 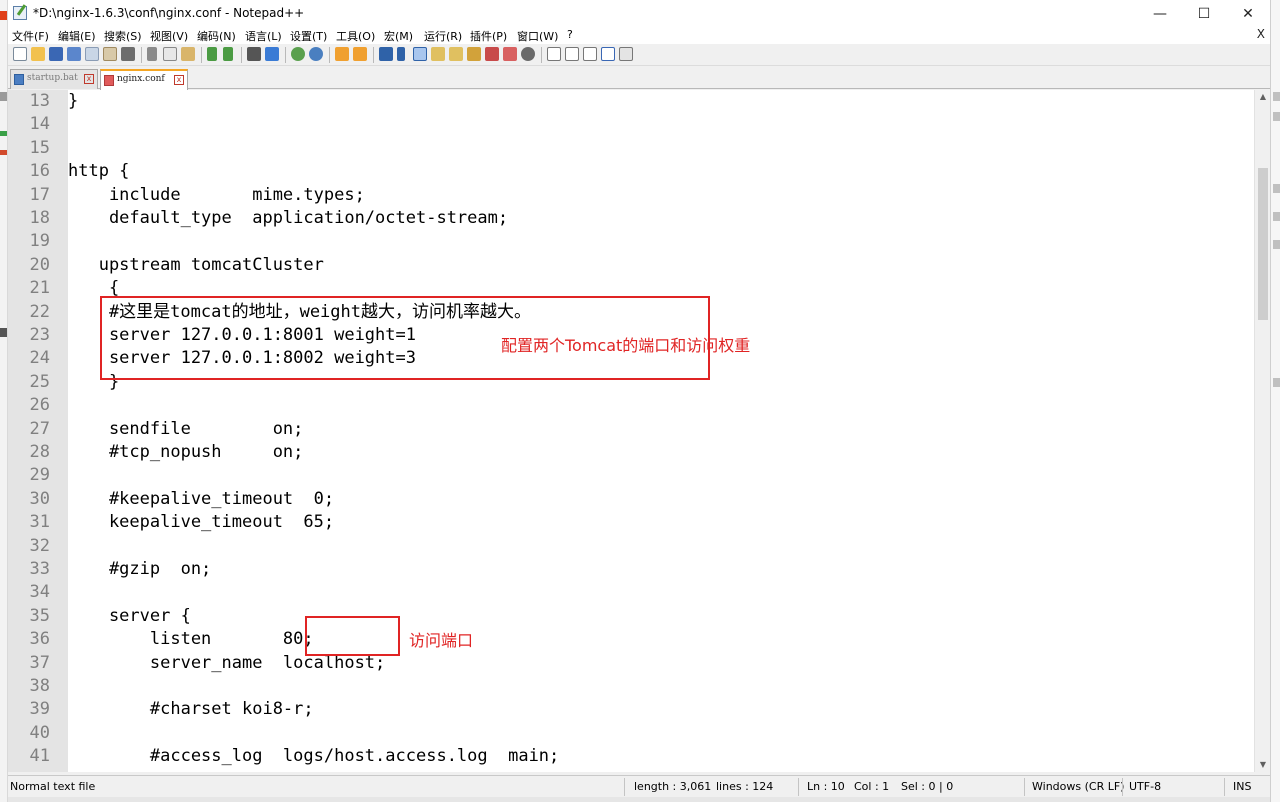 I want to click on line-text: #gzip on;, so click(x=139, y=569).